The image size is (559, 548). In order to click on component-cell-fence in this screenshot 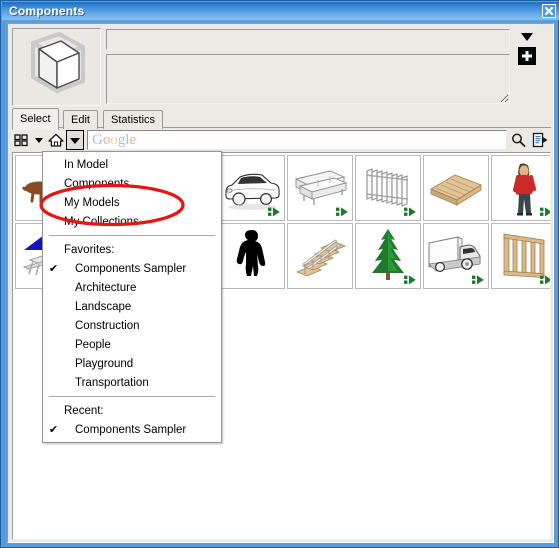, I will do `click(388, 188)`.